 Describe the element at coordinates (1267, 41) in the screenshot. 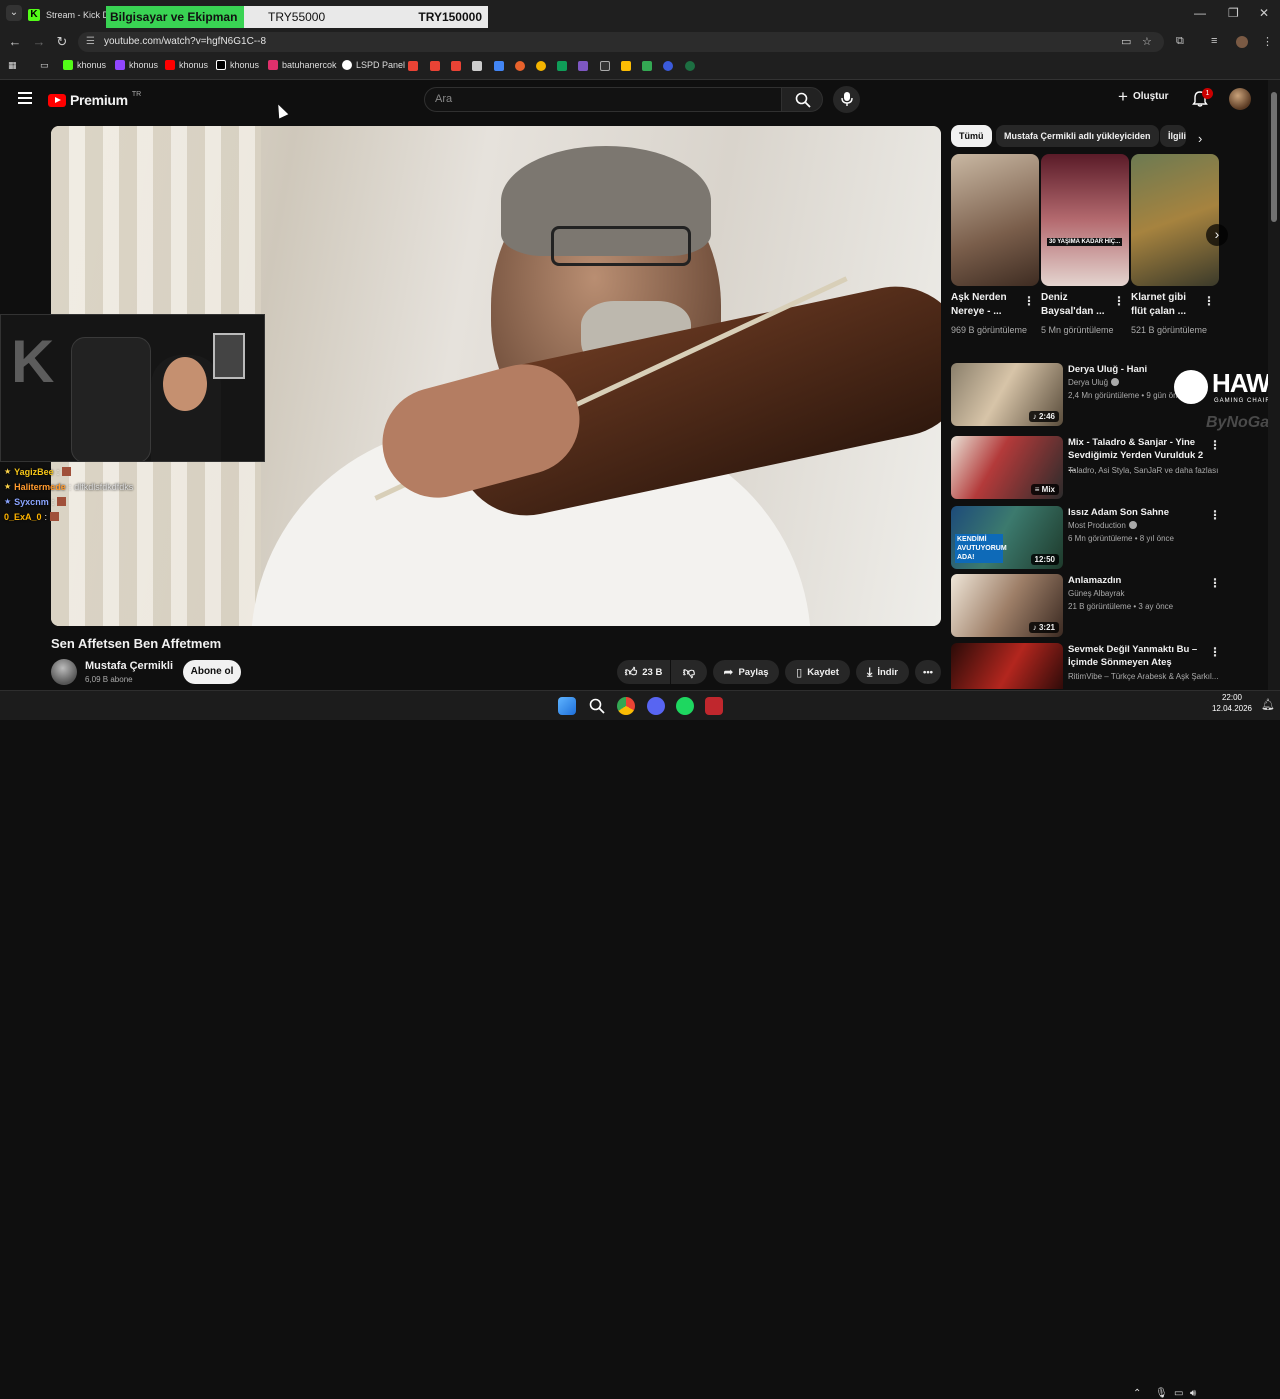

I see `browser-menu-icon: ⋮` at that location.